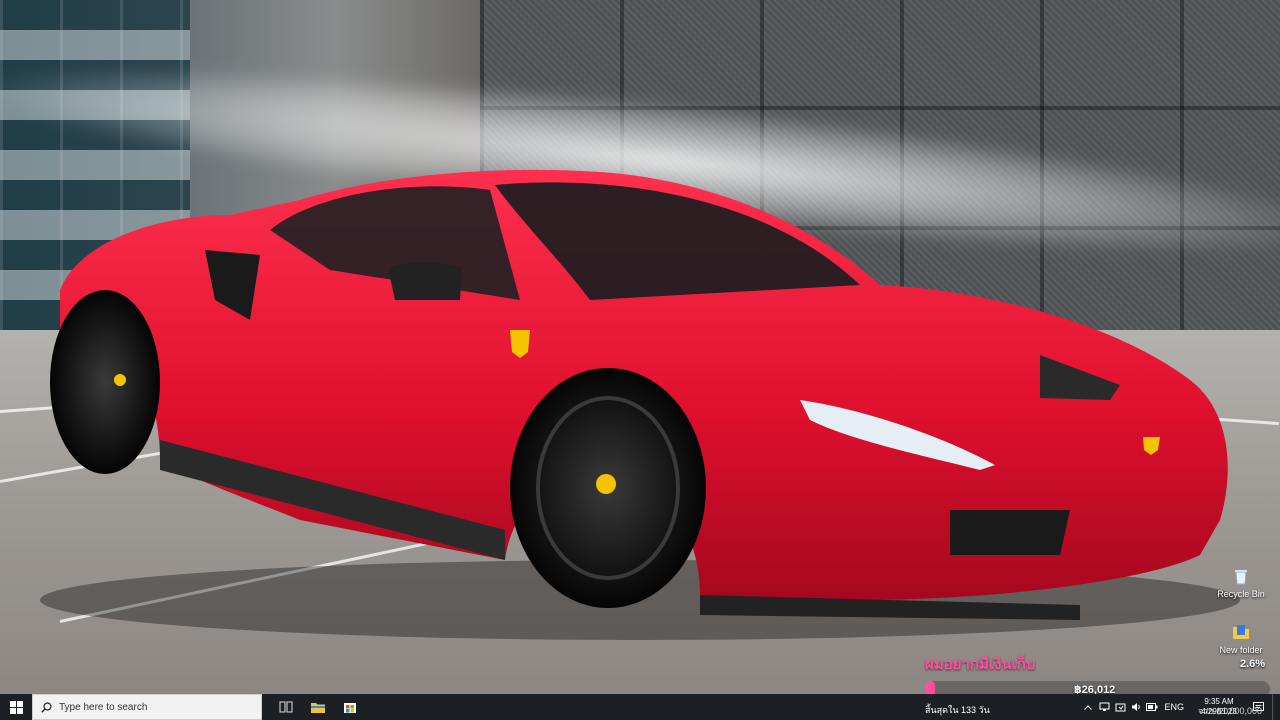  What do you see at coordinates (1276, 707) in the screenshot?
I see `show-desktop-button` at bounding box center [1276, 707].